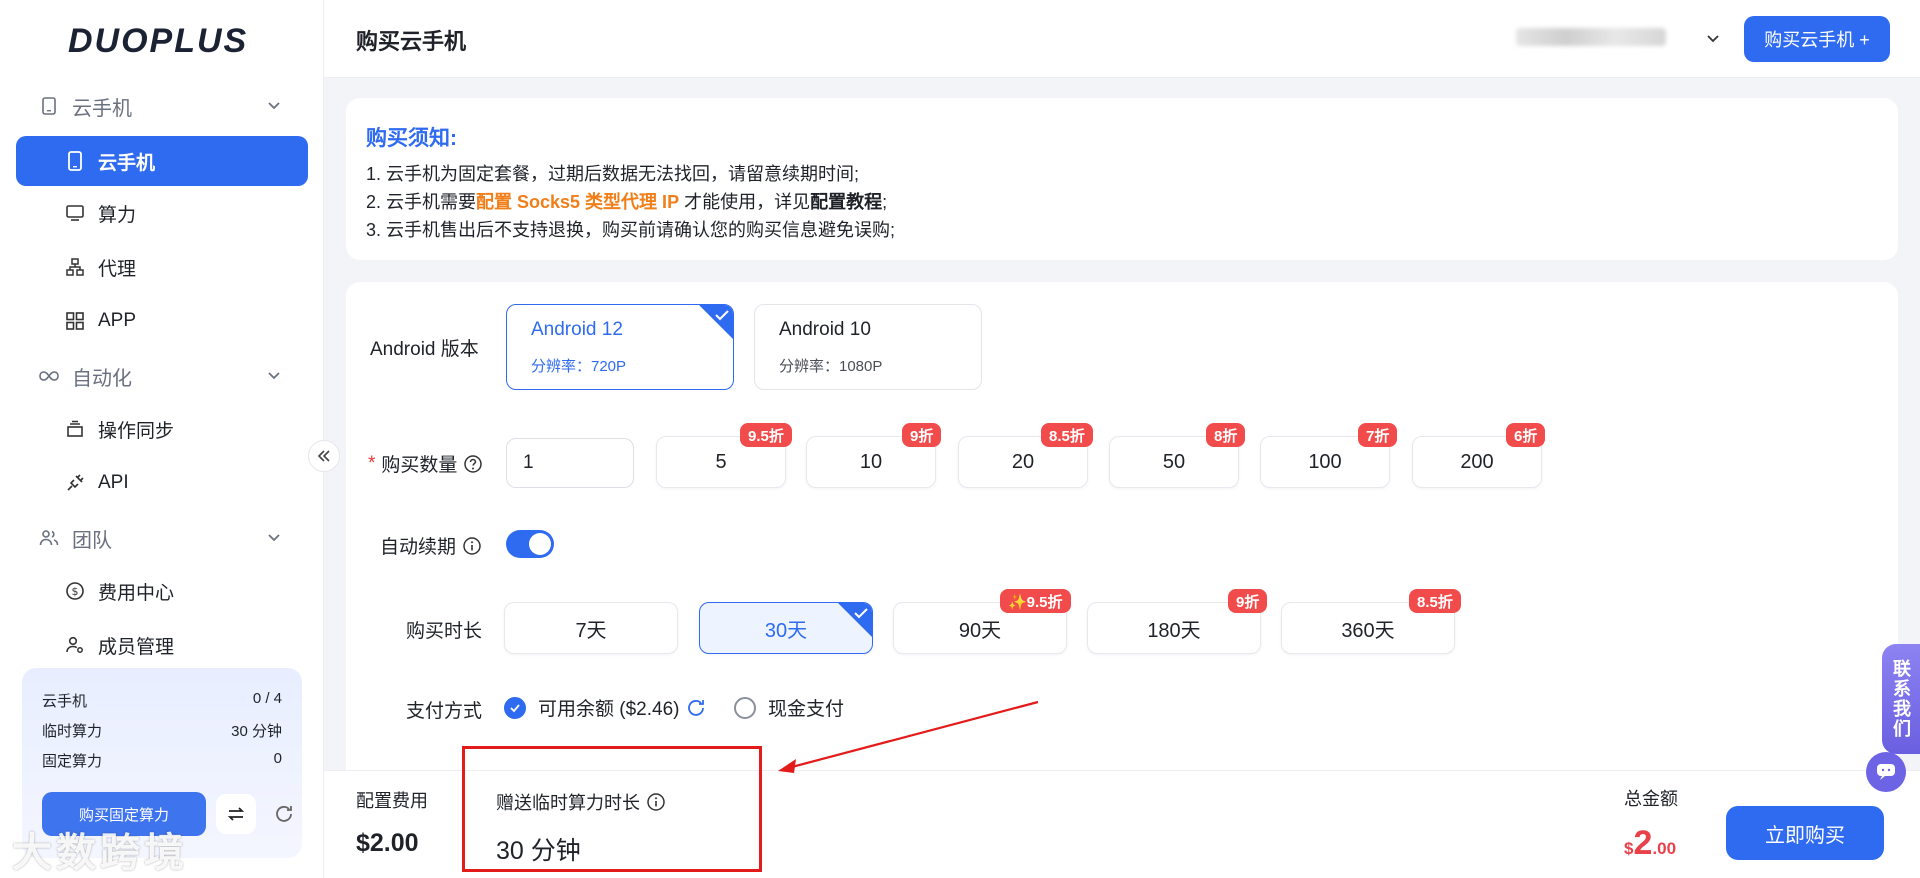  Describe the element at coordinates (1526, 435) in the screenshot. I see `discount-badge: 6折` at that location.